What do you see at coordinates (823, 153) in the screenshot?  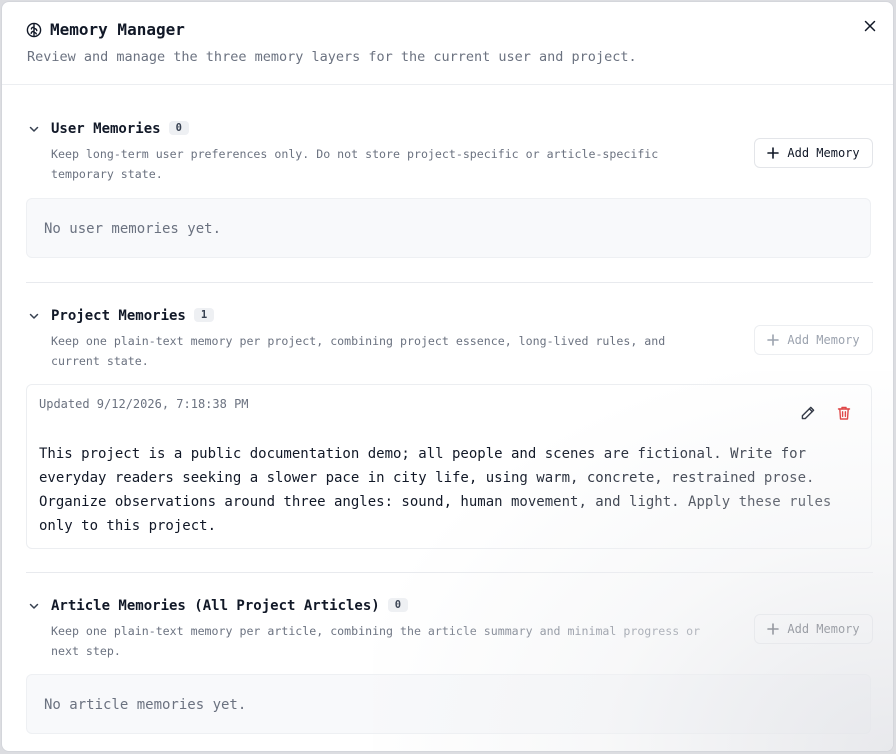 I see `add-user-memory-label: Add Memory` at bounding box center [823, 153].